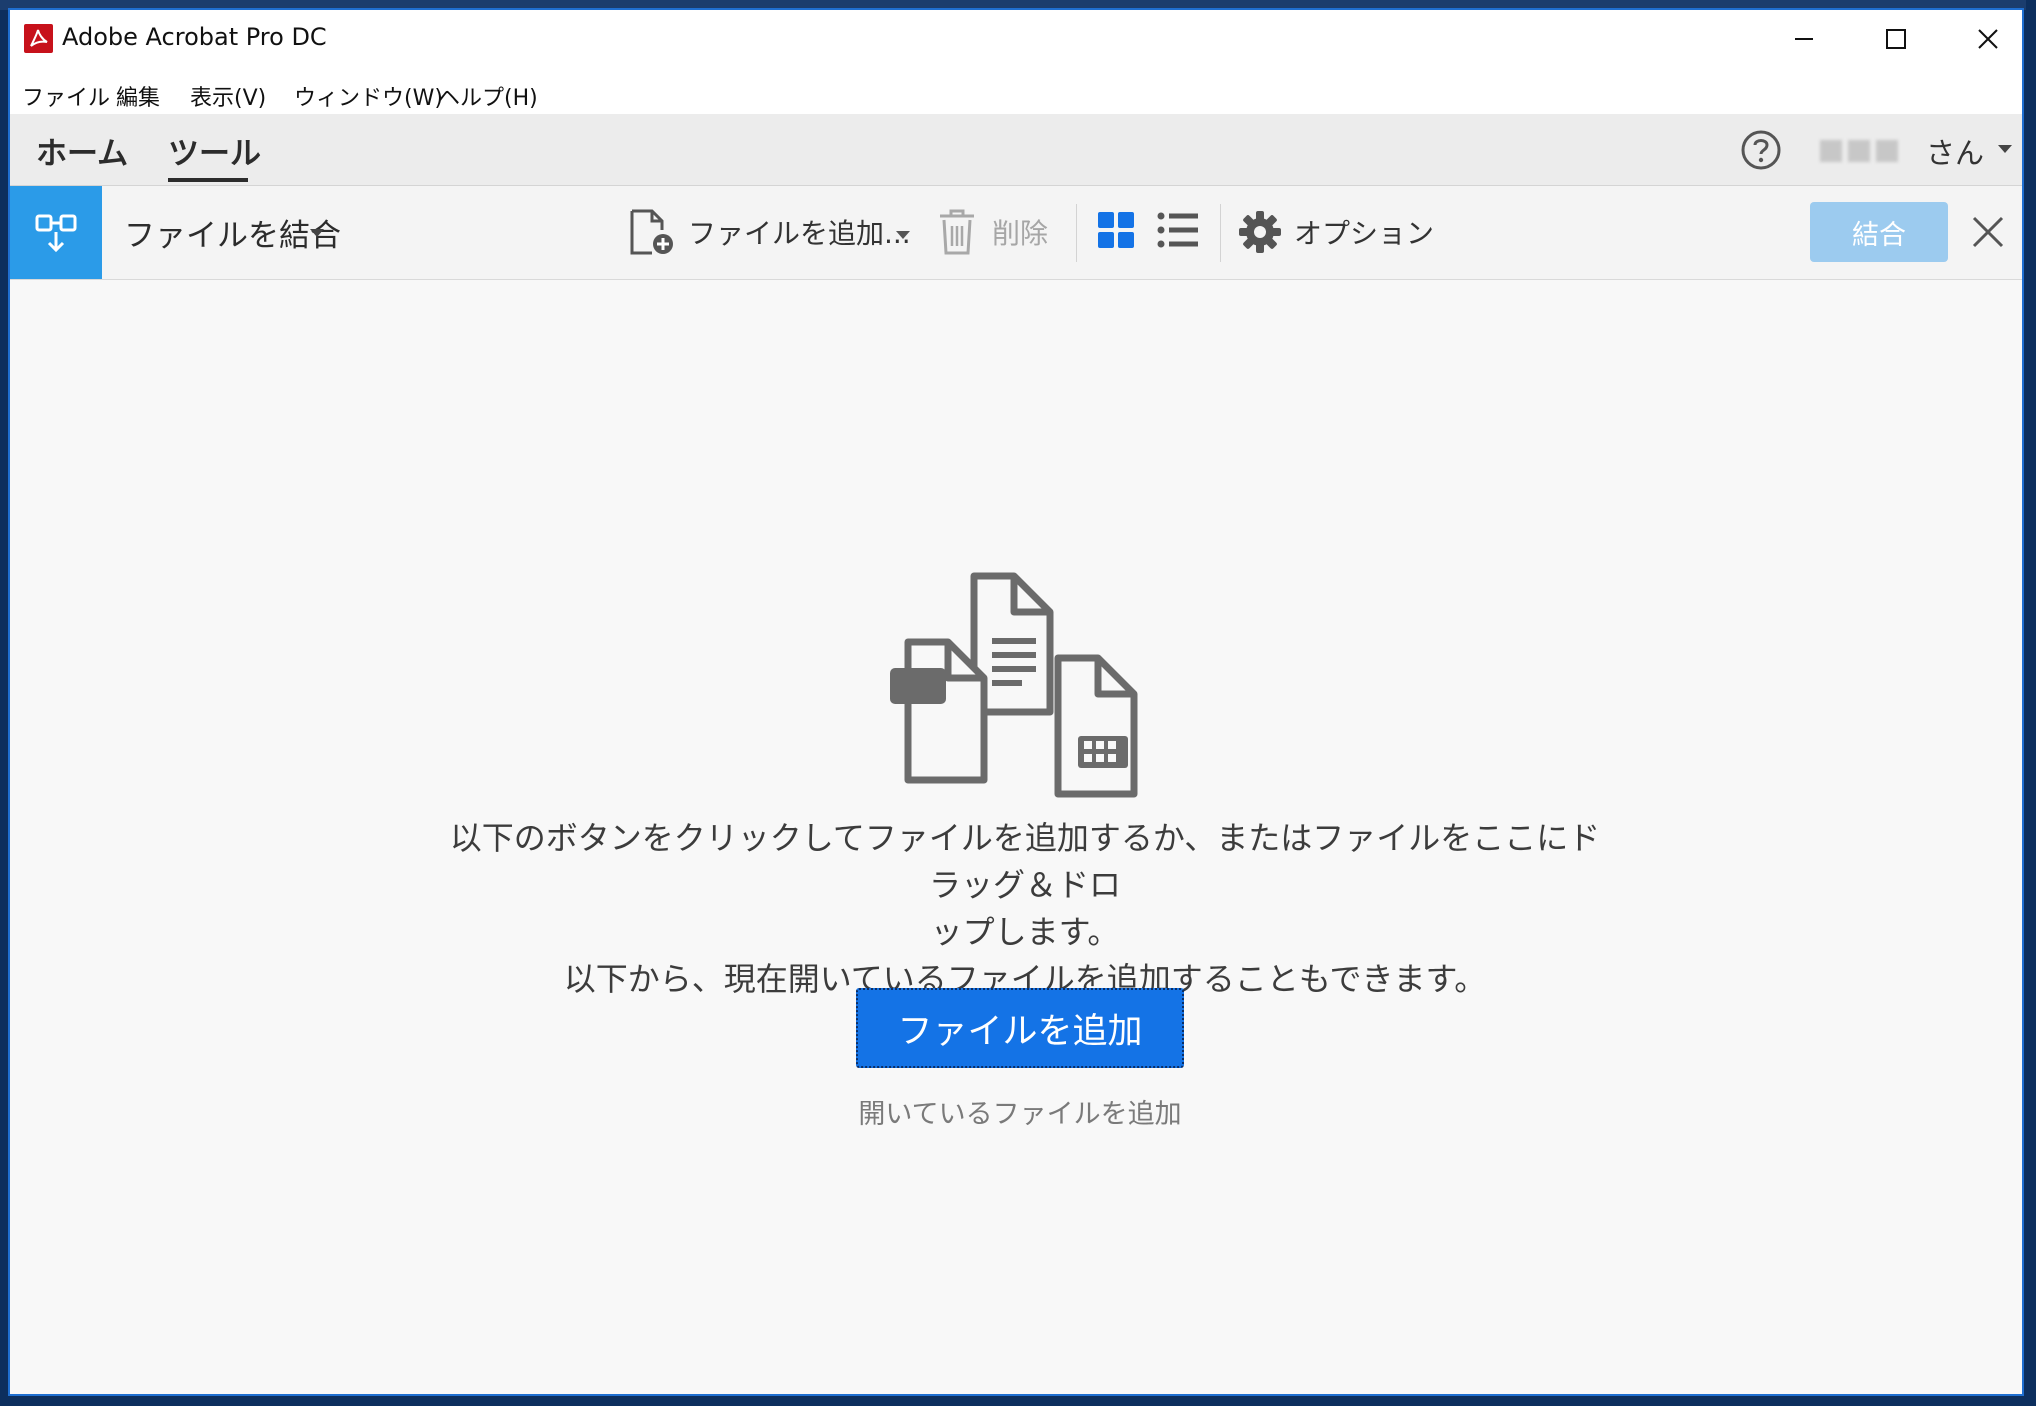  What do you see at coordinates (38, 38) in the screenshot?
I see `acrobat-logo-icon` at bounding box center [38, 38].